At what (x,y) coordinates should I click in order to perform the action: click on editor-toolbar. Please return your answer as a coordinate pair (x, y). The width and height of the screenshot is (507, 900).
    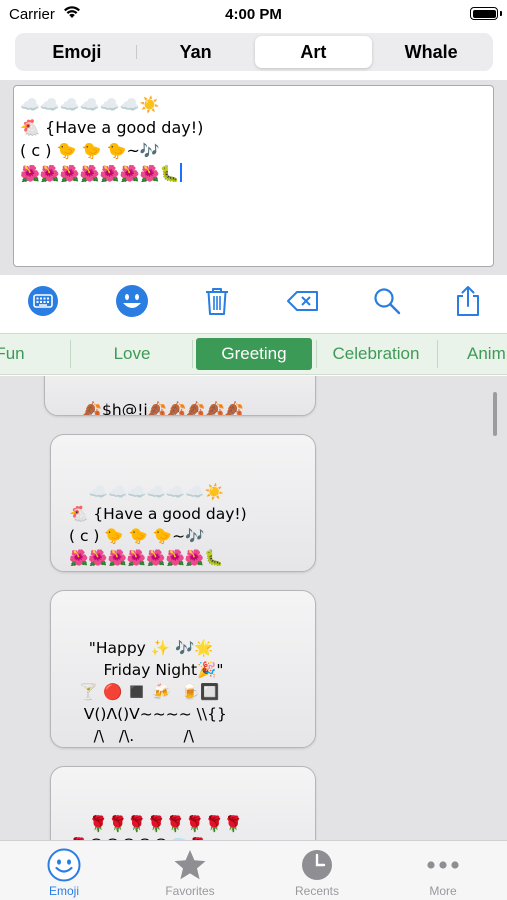
    Looking at the image, I should click on (253, 301).